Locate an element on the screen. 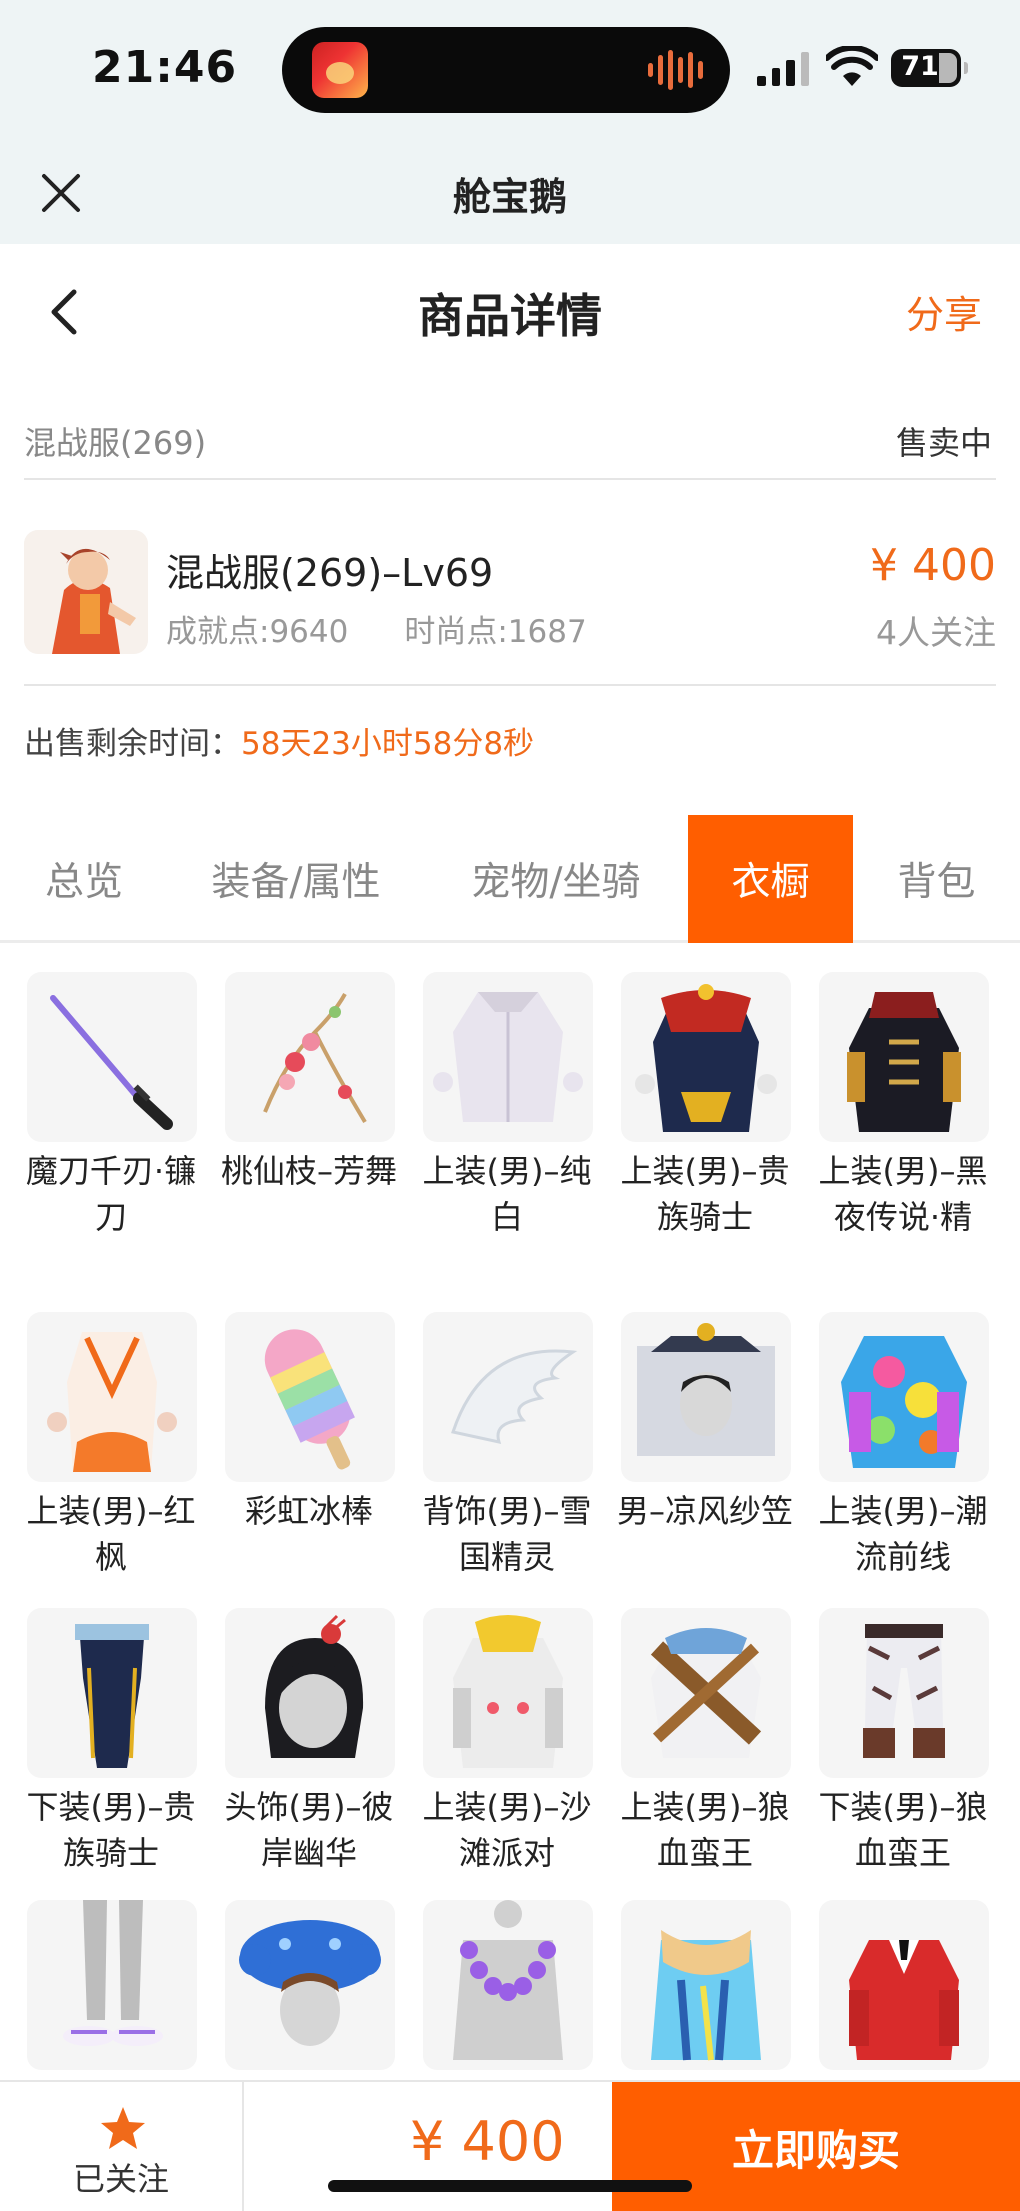 This screenshot has height=2211, width=1020. item-label: 桃仙枝–芳舞 is located at coordinates (308, 1171).